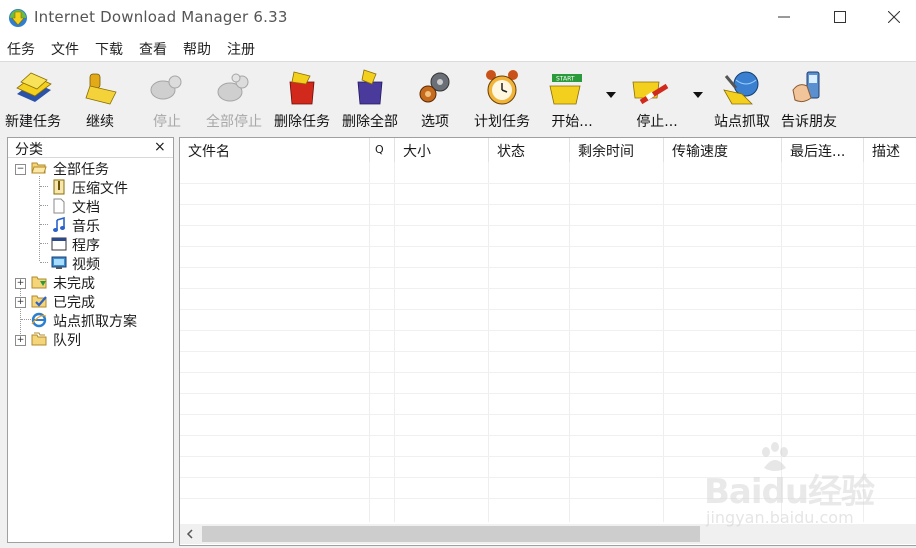  Describe the element at coordinates (511, 152) in the screenshot. I see `column-label: 状态` at that location.